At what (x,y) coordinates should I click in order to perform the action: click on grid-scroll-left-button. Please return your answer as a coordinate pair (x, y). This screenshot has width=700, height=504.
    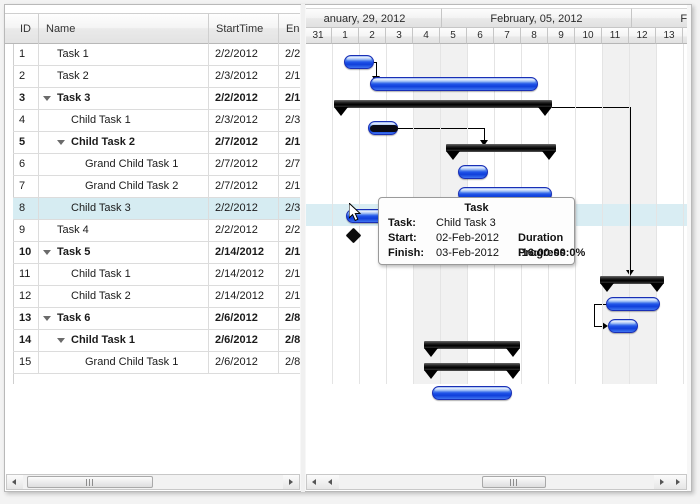
    Looking at the image, I should click on (15, 482).